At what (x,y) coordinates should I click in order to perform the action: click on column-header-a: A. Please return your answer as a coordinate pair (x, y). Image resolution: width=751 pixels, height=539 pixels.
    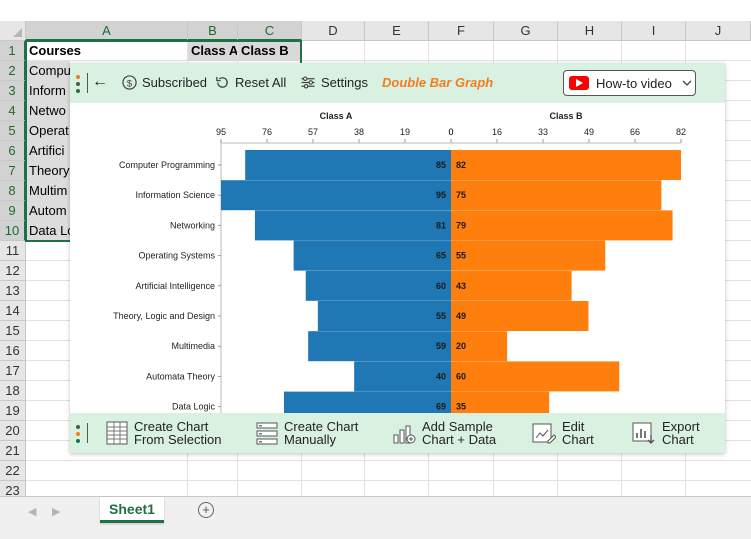
    Looking at the image, I should click on (107, 31).